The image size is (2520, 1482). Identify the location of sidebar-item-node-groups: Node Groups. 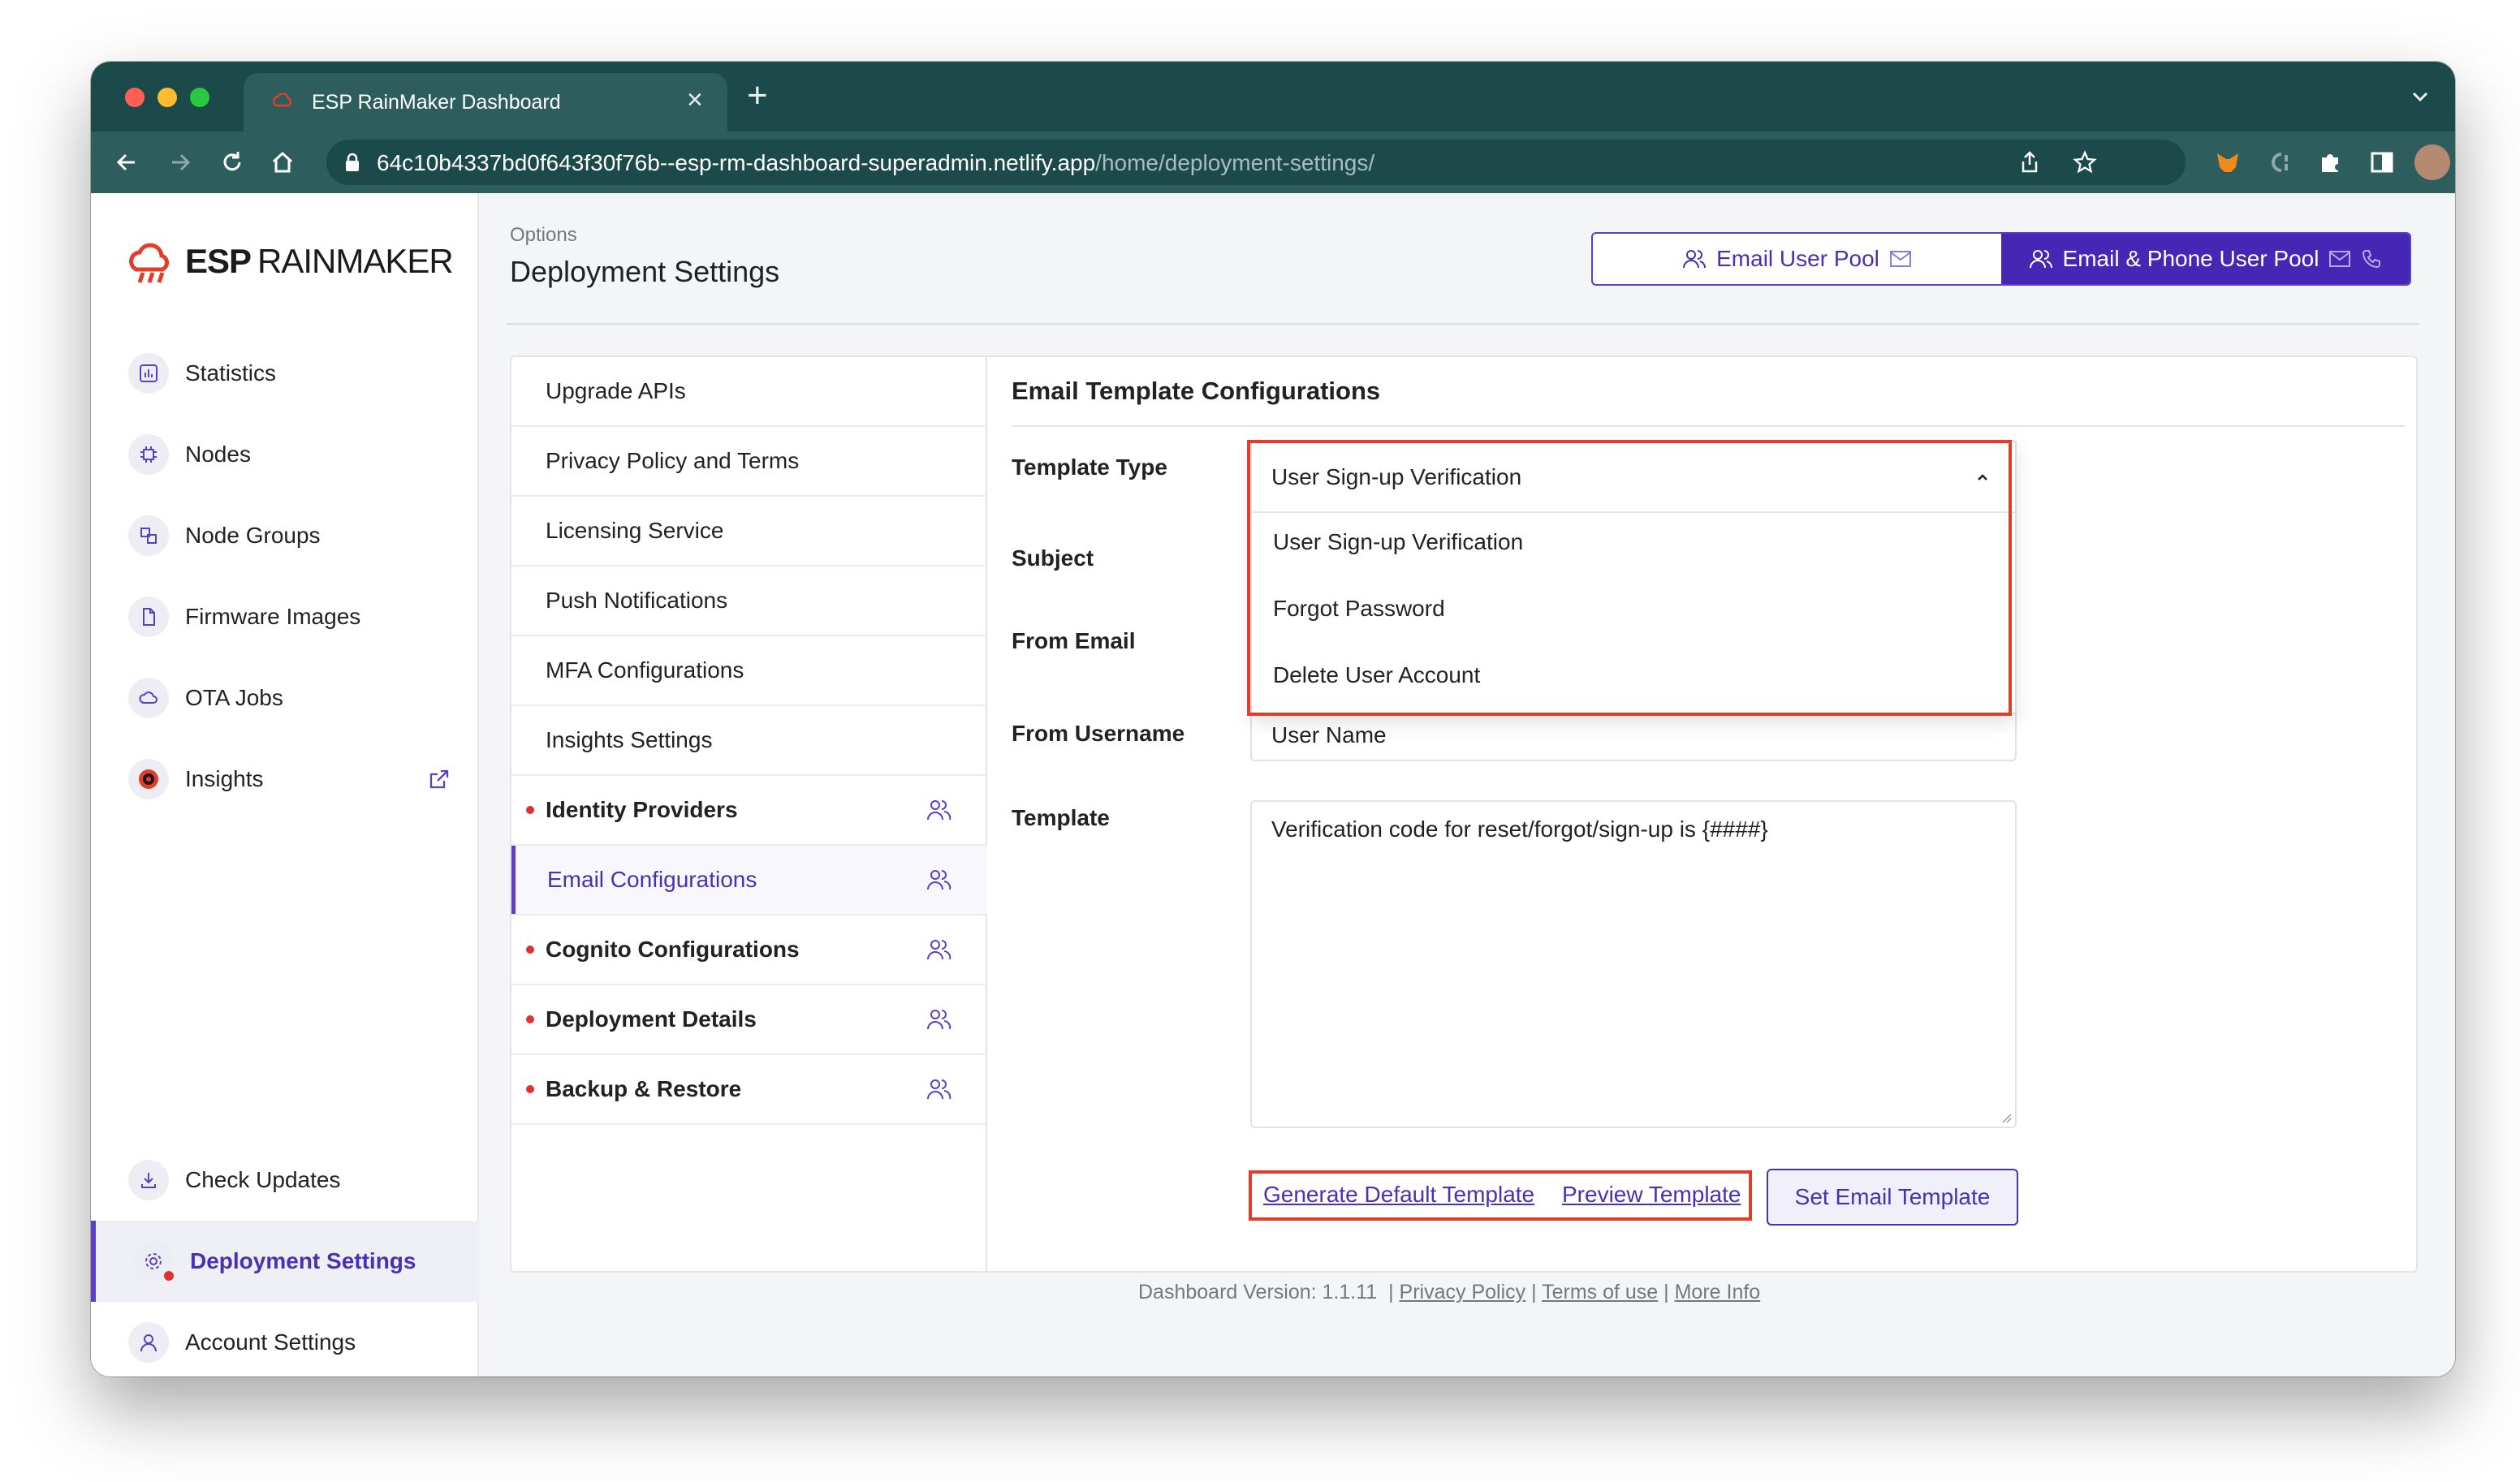
(285, 535).